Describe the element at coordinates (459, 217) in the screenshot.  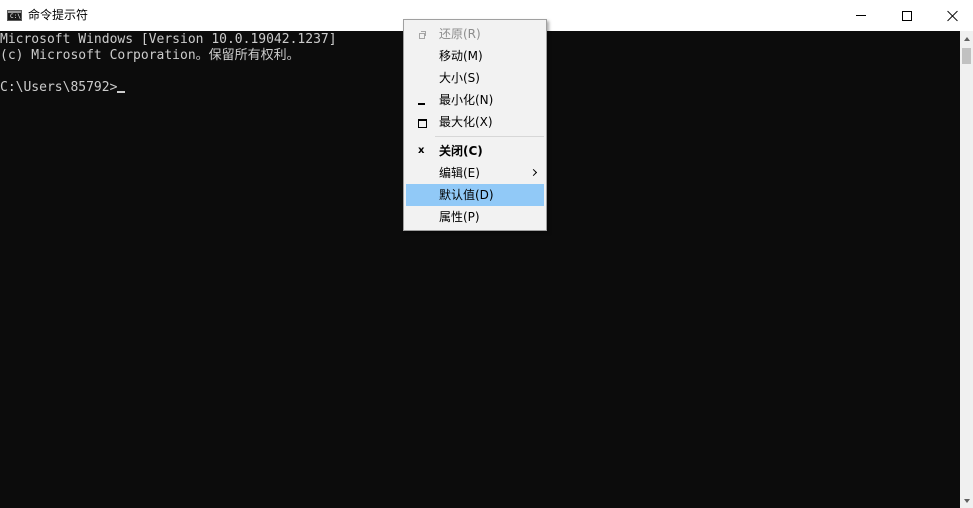
I see `menu-item-label: 属性(P)` at that location.